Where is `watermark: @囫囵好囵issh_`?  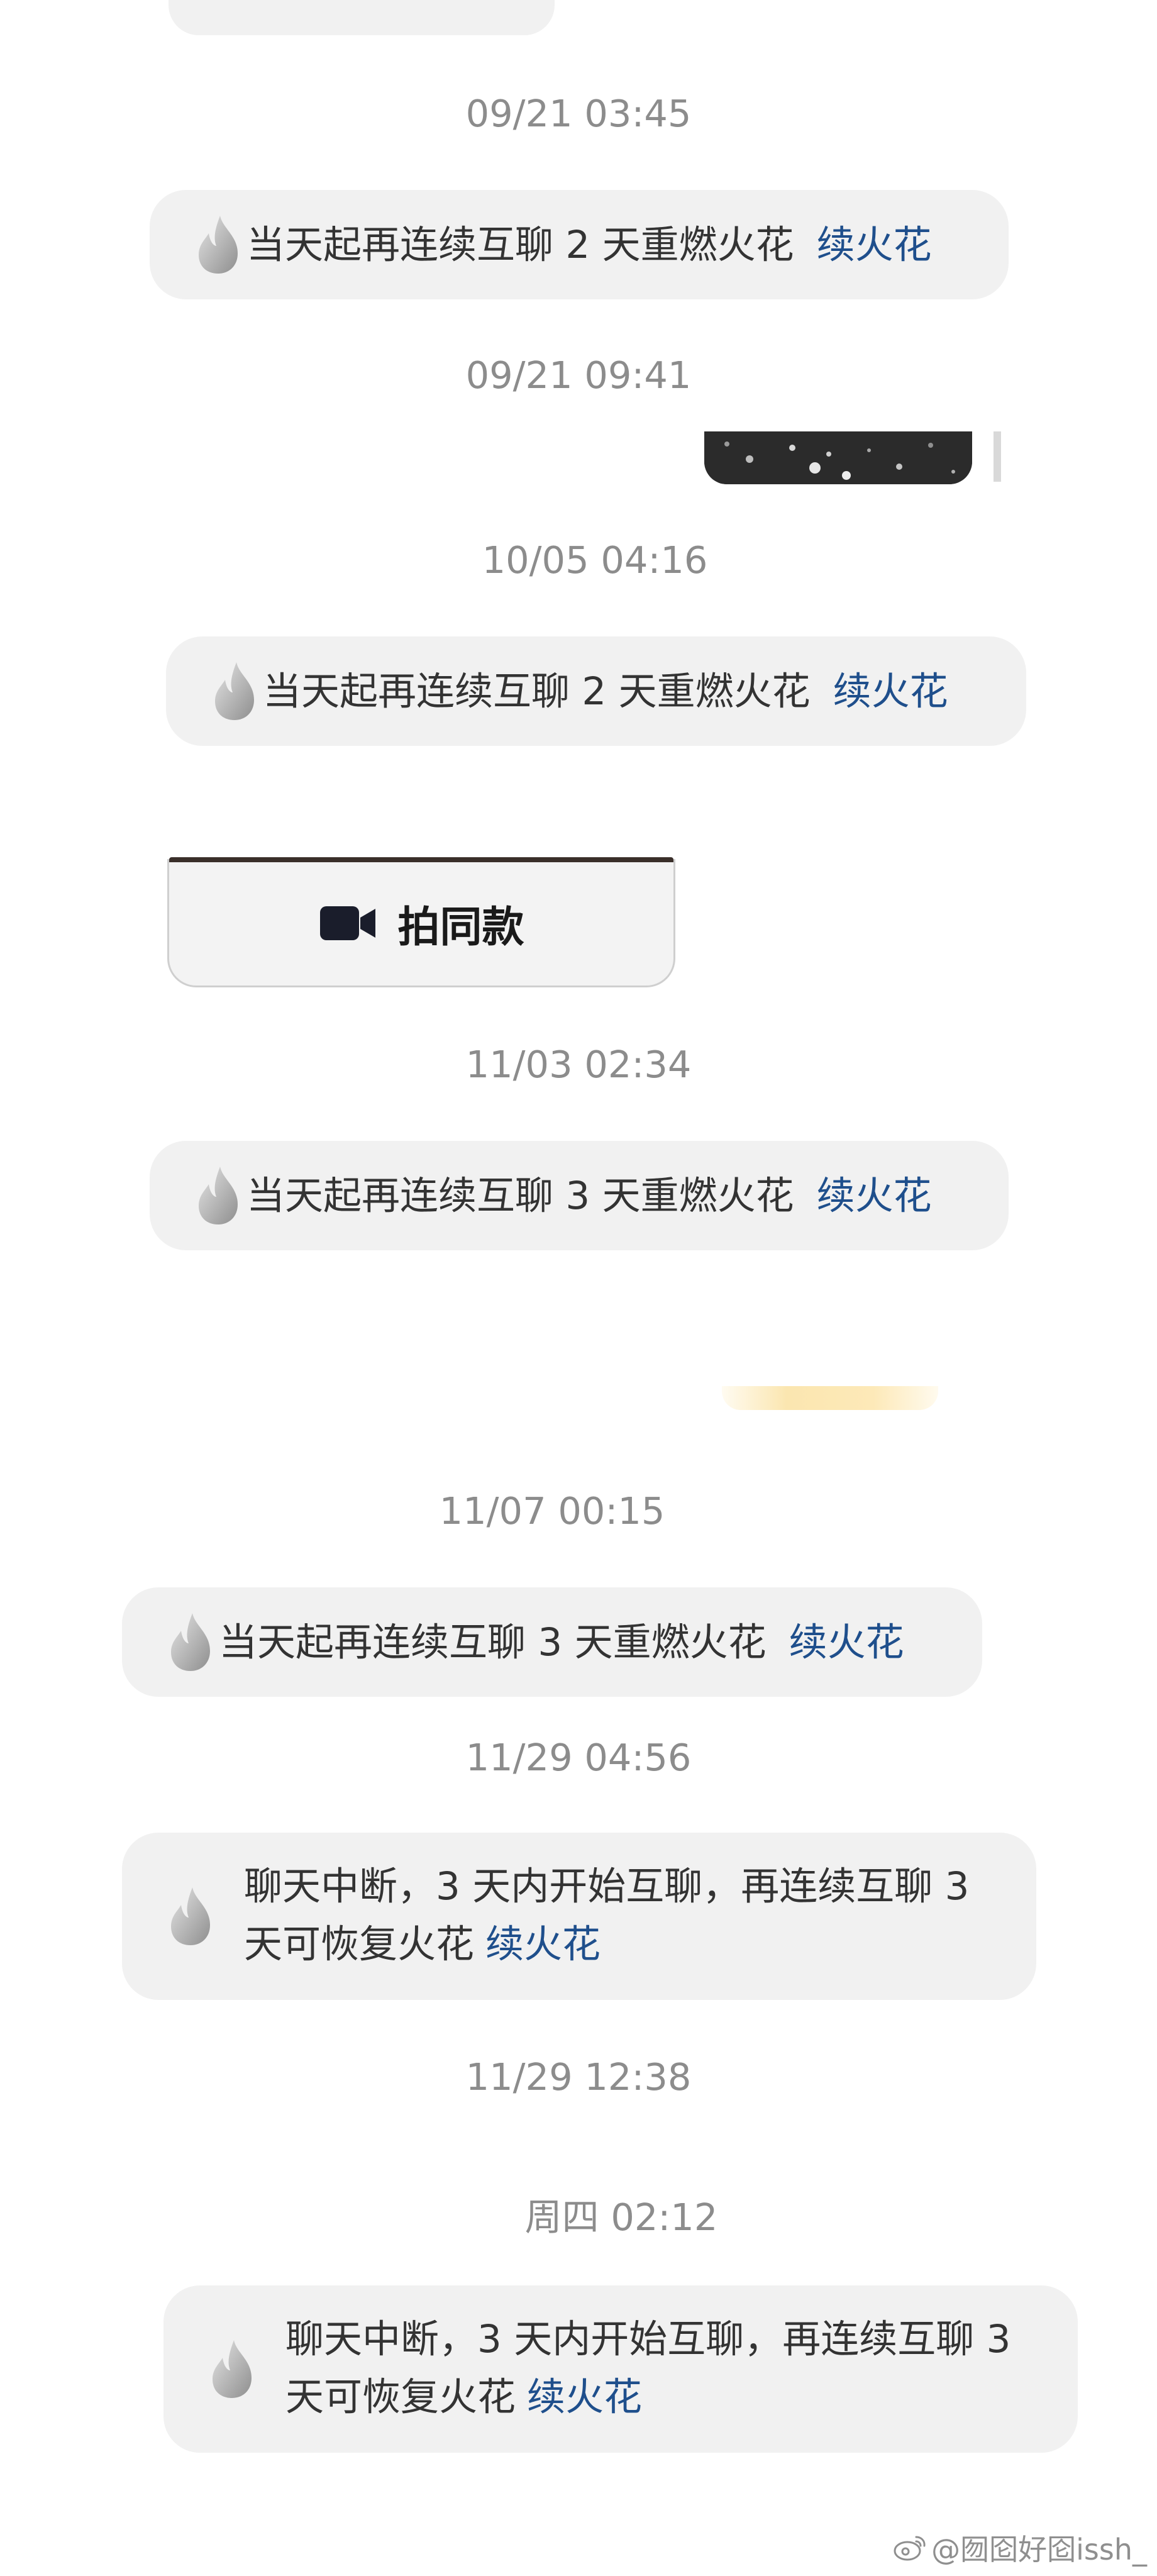
watermark: @囫囵好囵issh_ is located at coordinates (1020, 2547).